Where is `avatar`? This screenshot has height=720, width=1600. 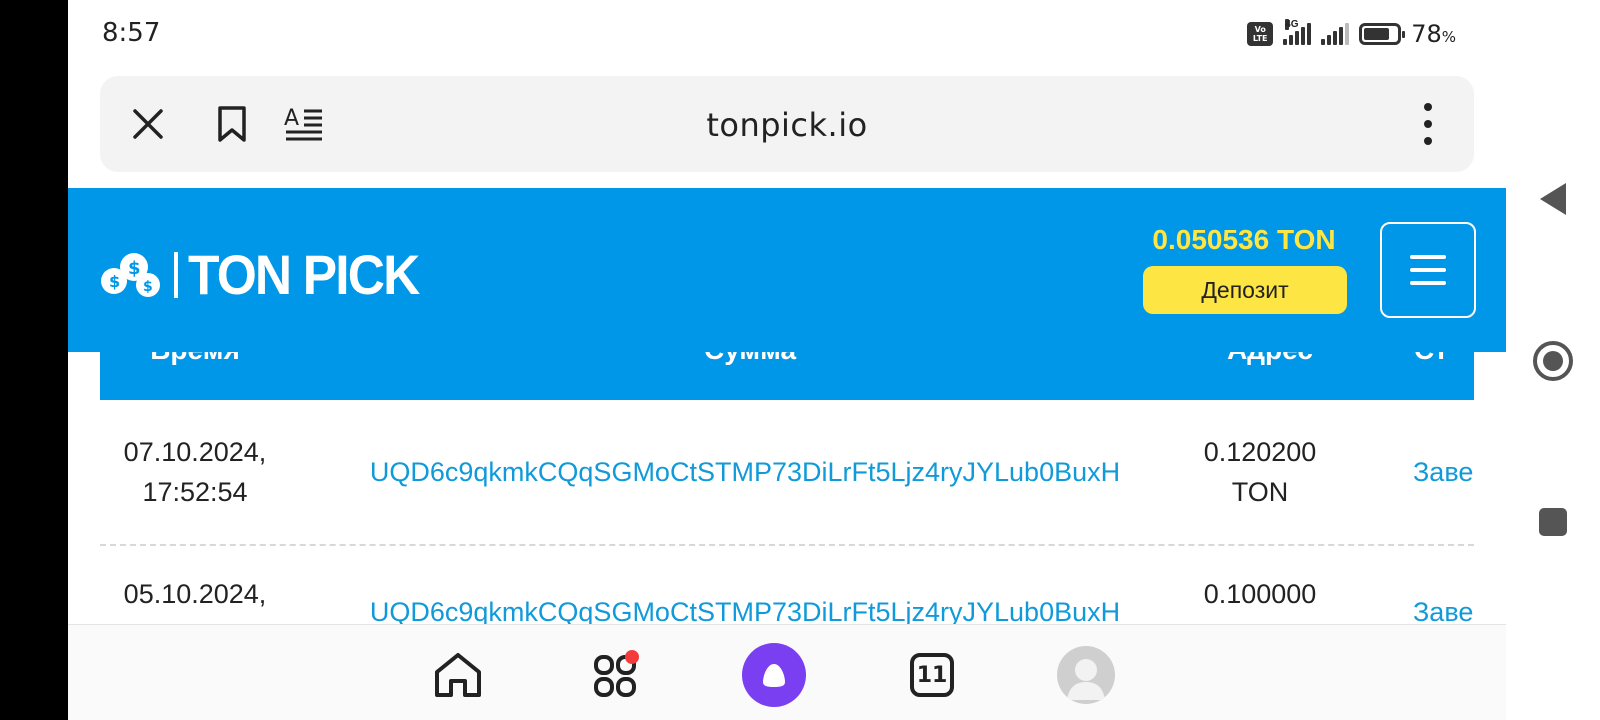
avatar is located at coordinates (1086, 675).